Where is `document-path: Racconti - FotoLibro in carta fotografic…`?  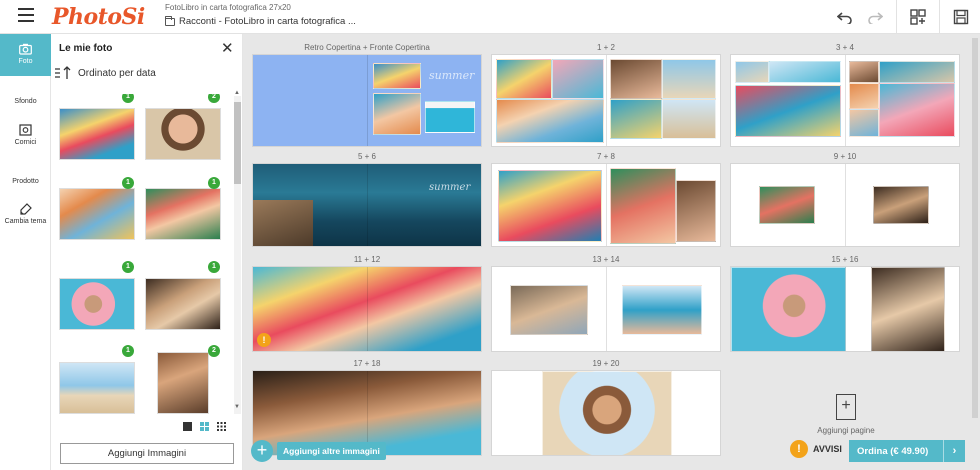
document-path: Racconti - FotoLibro in carta fotografic… is located at coordinates (260, 21).